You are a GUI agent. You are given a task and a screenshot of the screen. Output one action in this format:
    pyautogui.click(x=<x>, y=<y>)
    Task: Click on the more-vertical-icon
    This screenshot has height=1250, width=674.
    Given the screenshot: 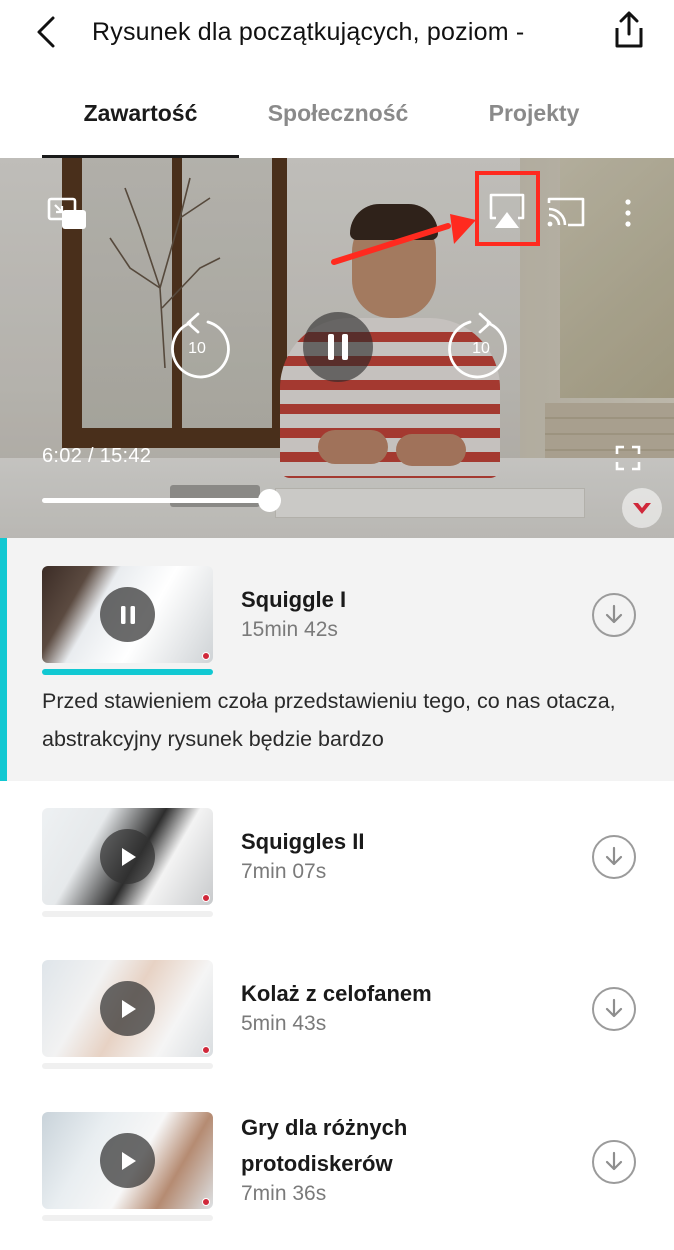 What is the action you would take?
    pyautogui.click(x=628, y=213)
    